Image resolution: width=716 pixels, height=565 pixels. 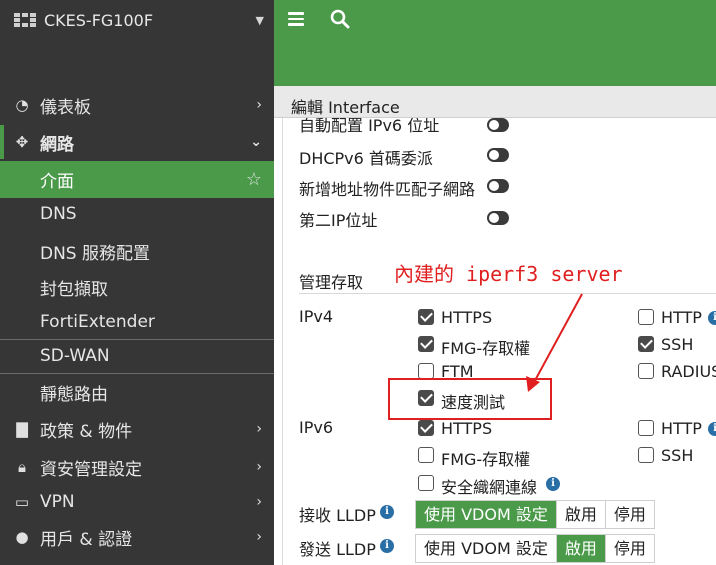 What do you see at coordinates (86, 431) in the screenshot?
I see `sidebar-item-label: 政策 & 物件` at bounding box center [86, 431].